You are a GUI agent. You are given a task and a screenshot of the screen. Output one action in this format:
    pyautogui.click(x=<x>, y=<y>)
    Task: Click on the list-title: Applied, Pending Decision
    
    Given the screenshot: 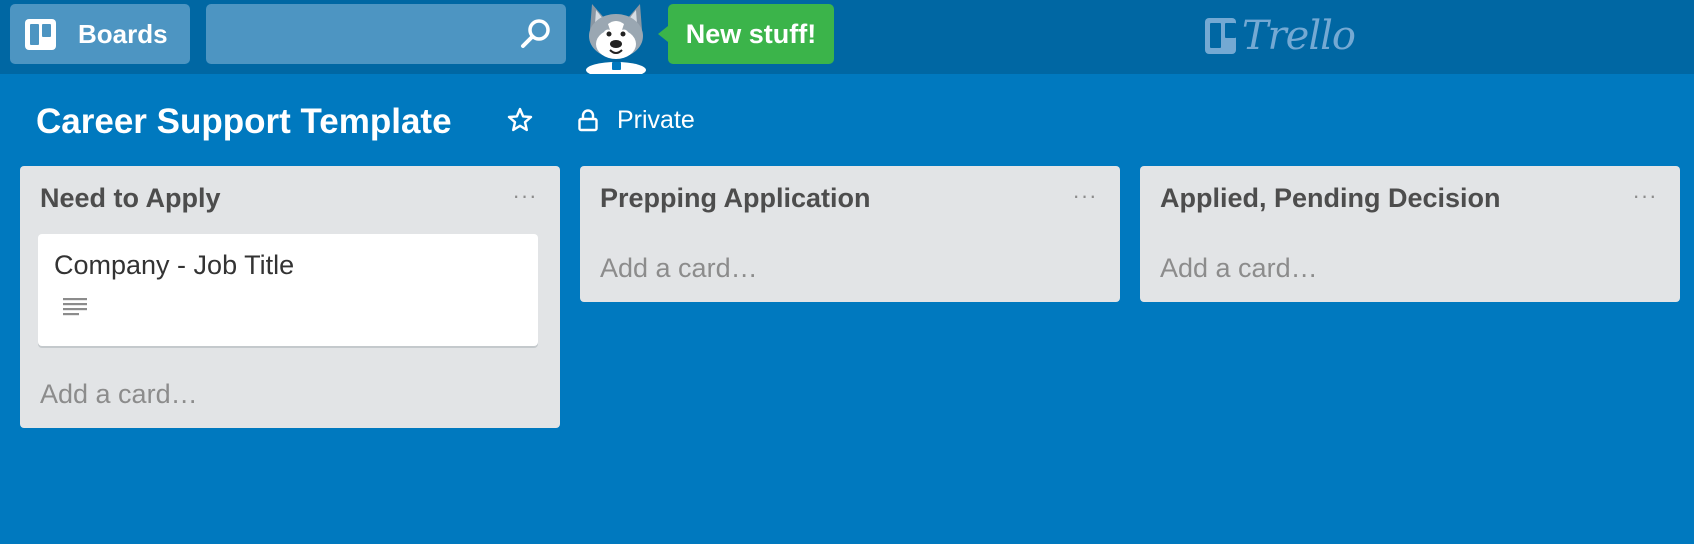 What is the action you would take?
    pyautogui.click(x=1330, y=198)
    